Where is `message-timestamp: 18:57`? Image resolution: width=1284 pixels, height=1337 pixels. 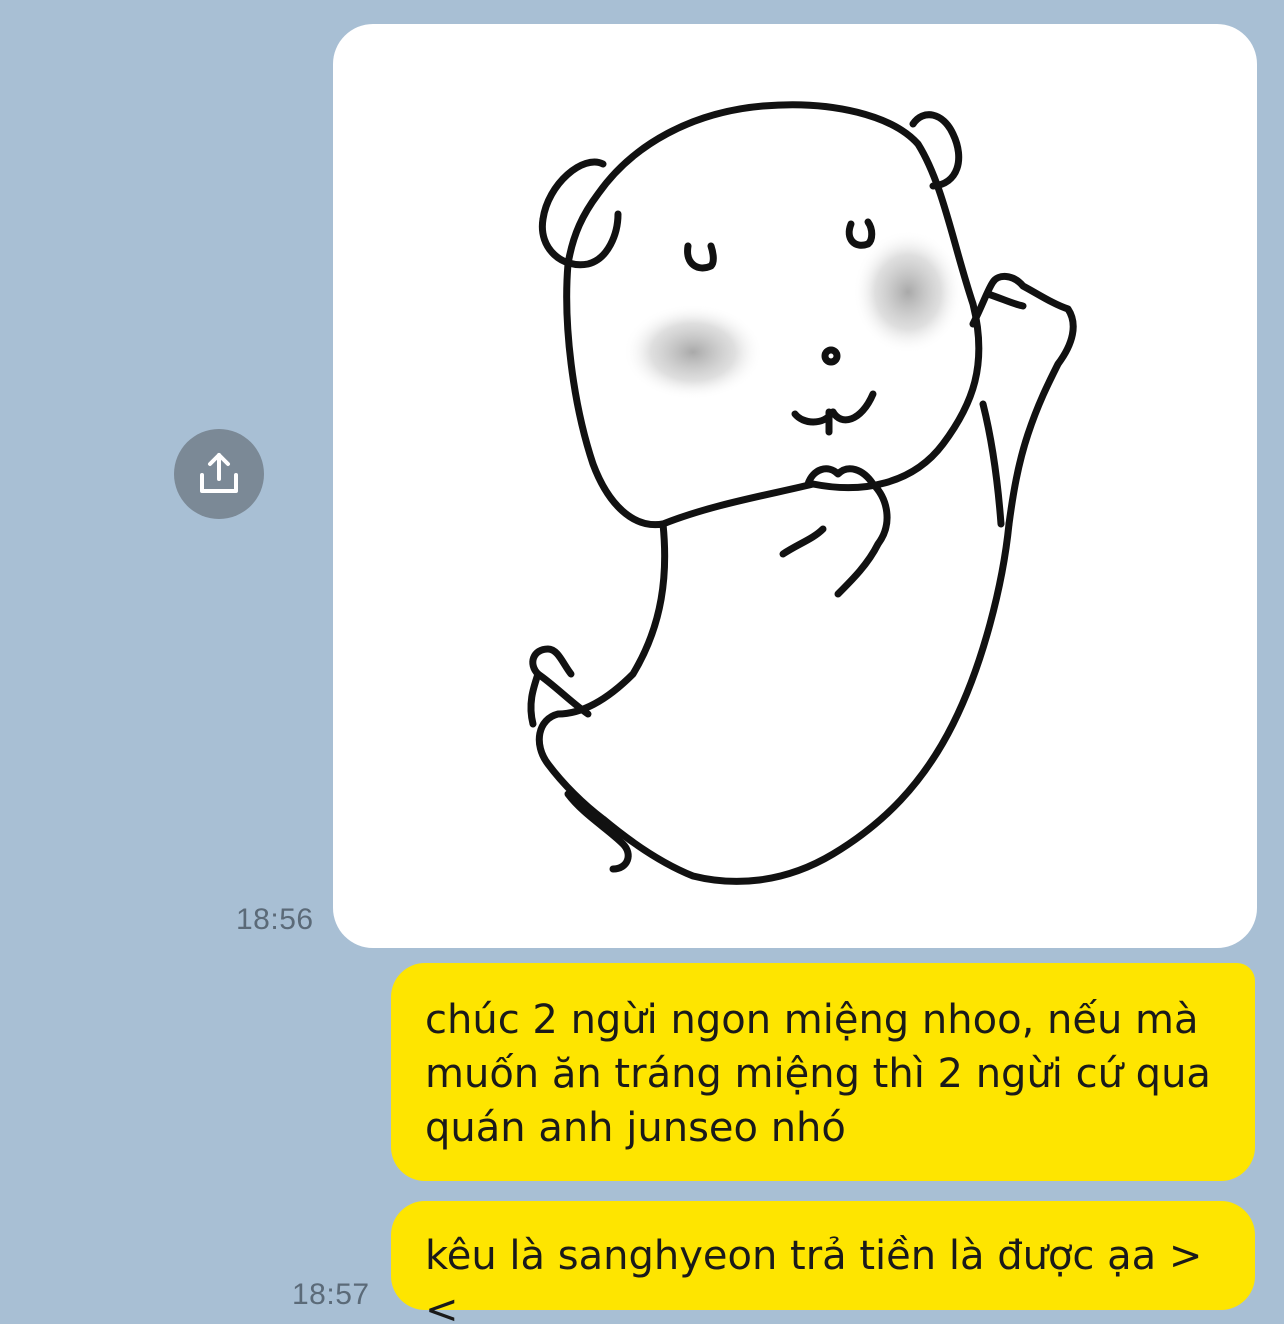 message-timestamp: 18:57 is located at coordinates (331, 1294).